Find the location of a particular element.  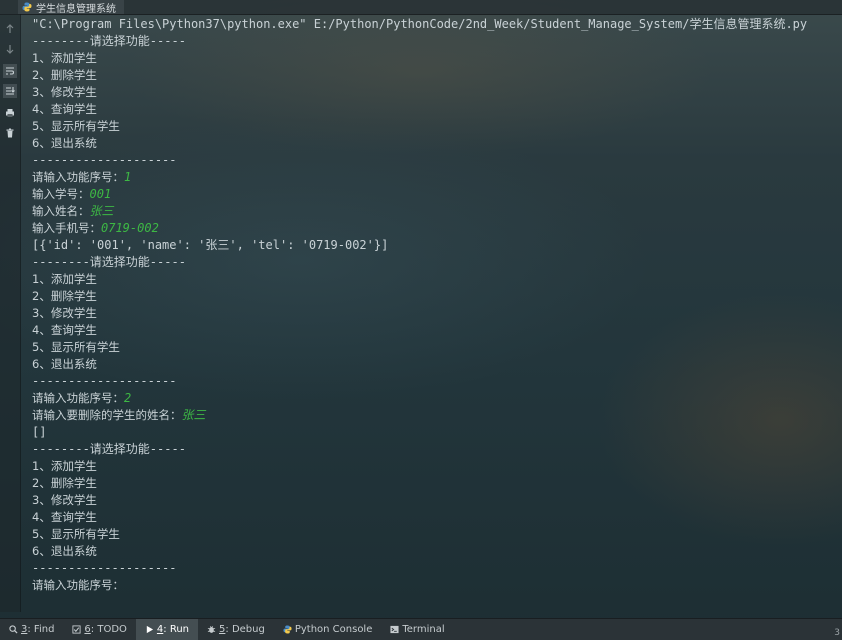

python-console-icon is located at coordinates (287, 629).